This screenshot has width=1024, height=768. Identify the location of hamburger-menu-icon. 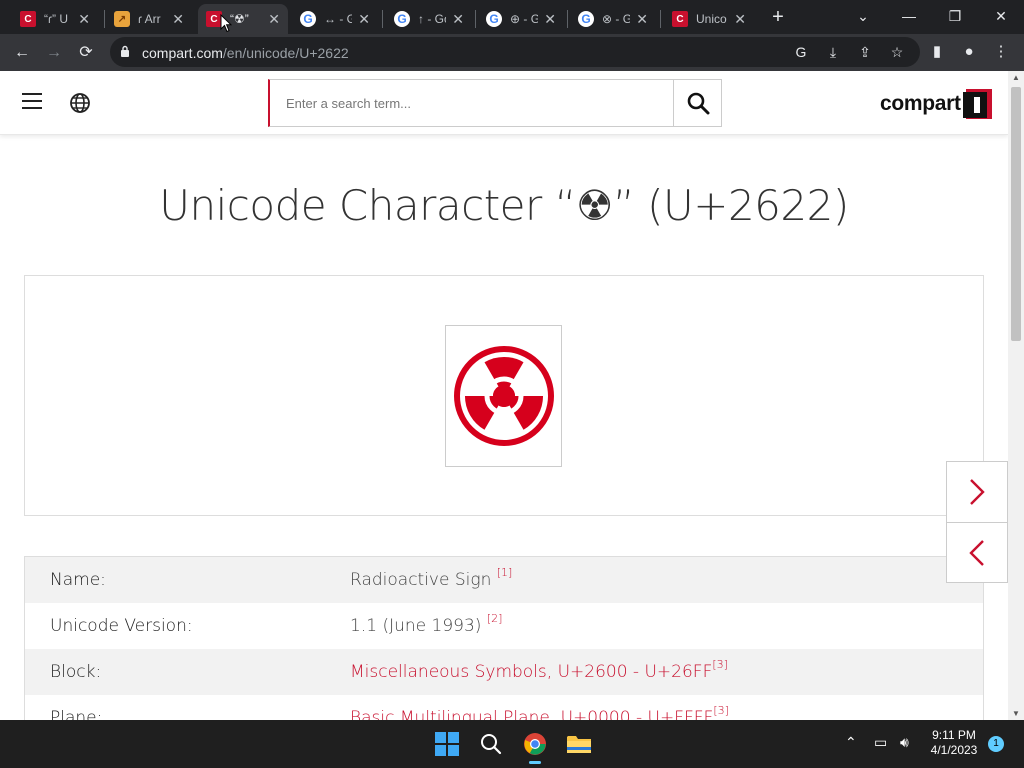
(32, 101).